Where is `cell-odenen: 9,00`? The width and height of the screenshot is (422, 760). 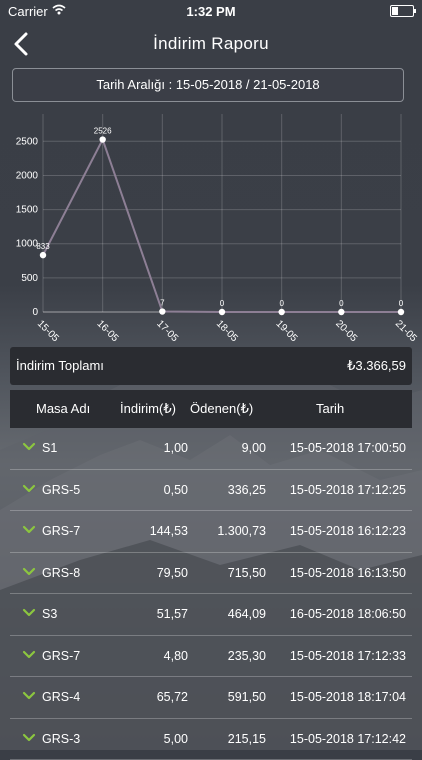
cell-odenen: 9,00 is located at coordinates (254, 448).